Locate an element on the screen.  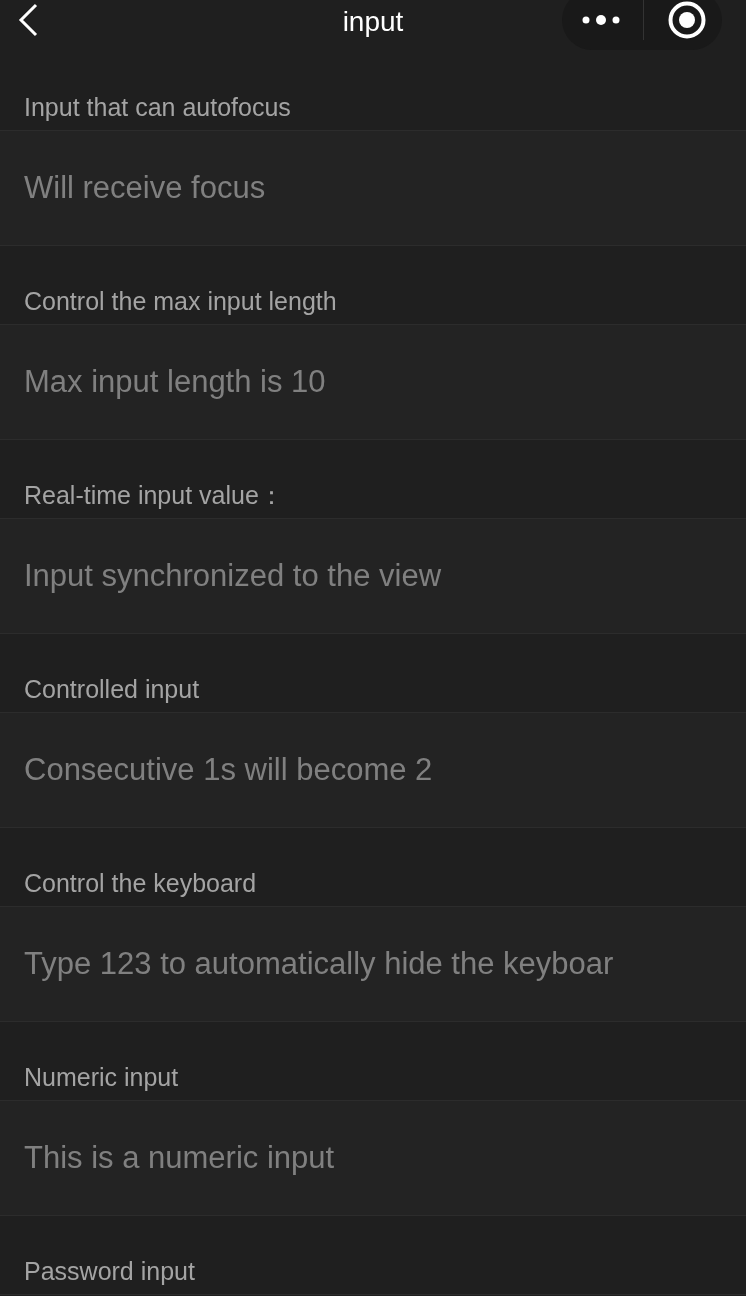
back-icon is located at coordinates (28, 20).